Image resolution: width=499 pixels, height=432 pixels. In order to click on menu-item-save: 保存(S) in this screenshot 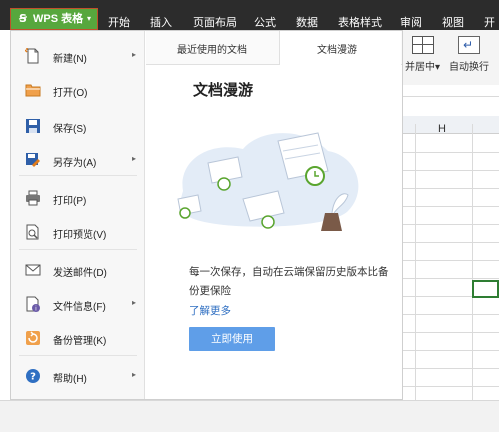, I will do `click(77, 126)`.